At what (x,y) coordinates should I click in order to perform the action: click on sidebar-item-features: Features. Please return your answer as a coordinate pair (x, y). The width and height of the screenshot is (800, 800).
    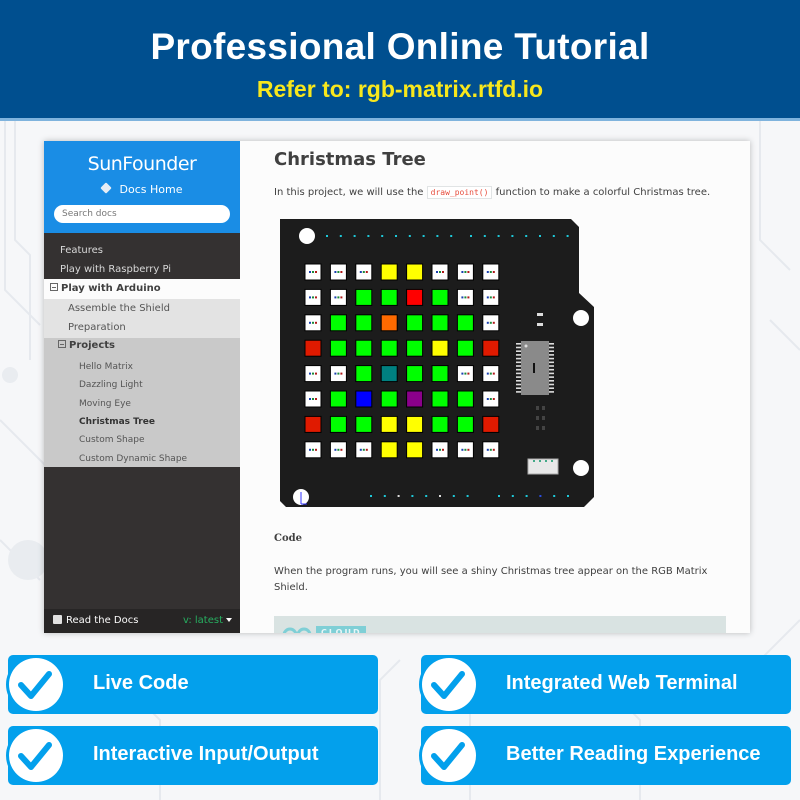
    Looking at the image, I should click on (142, 250).